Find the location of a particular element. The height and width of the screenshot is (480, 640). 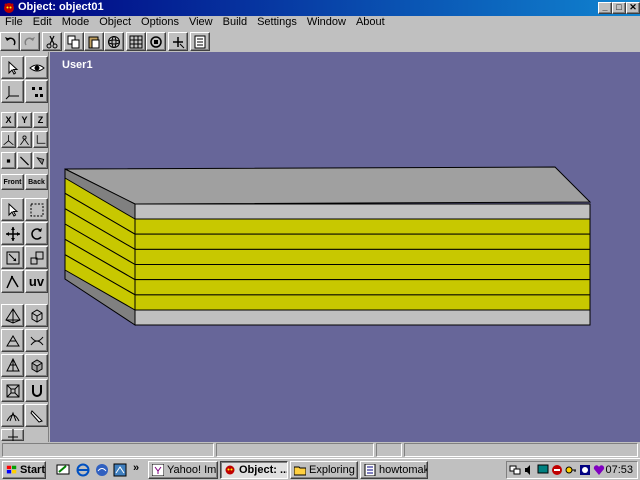

tray-display-icon is located at coordinates (585, 470).